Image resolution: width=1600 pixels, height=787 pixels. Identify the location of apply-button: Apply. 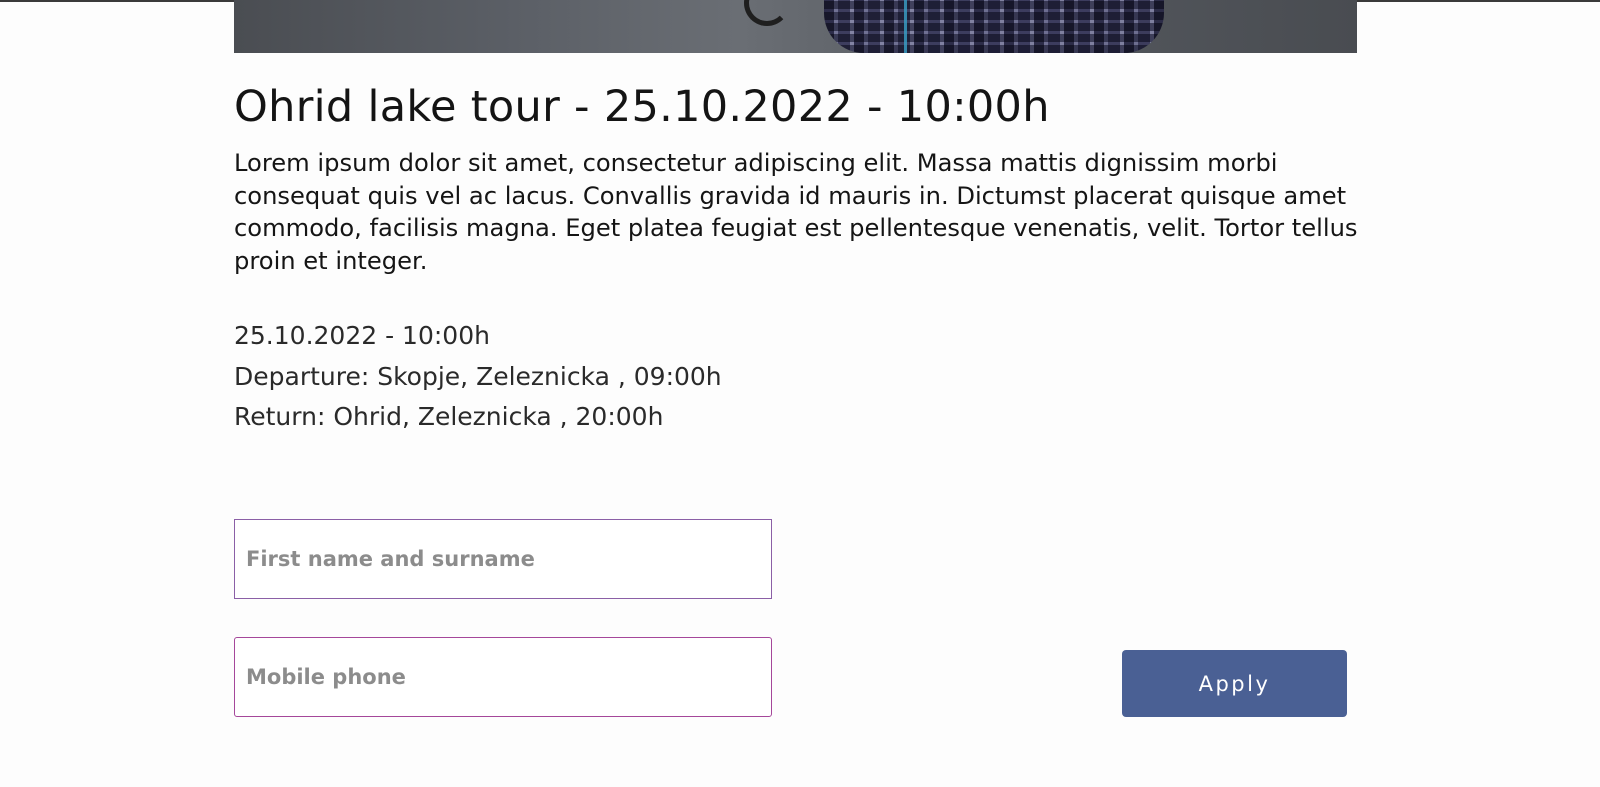
(1234, 683).